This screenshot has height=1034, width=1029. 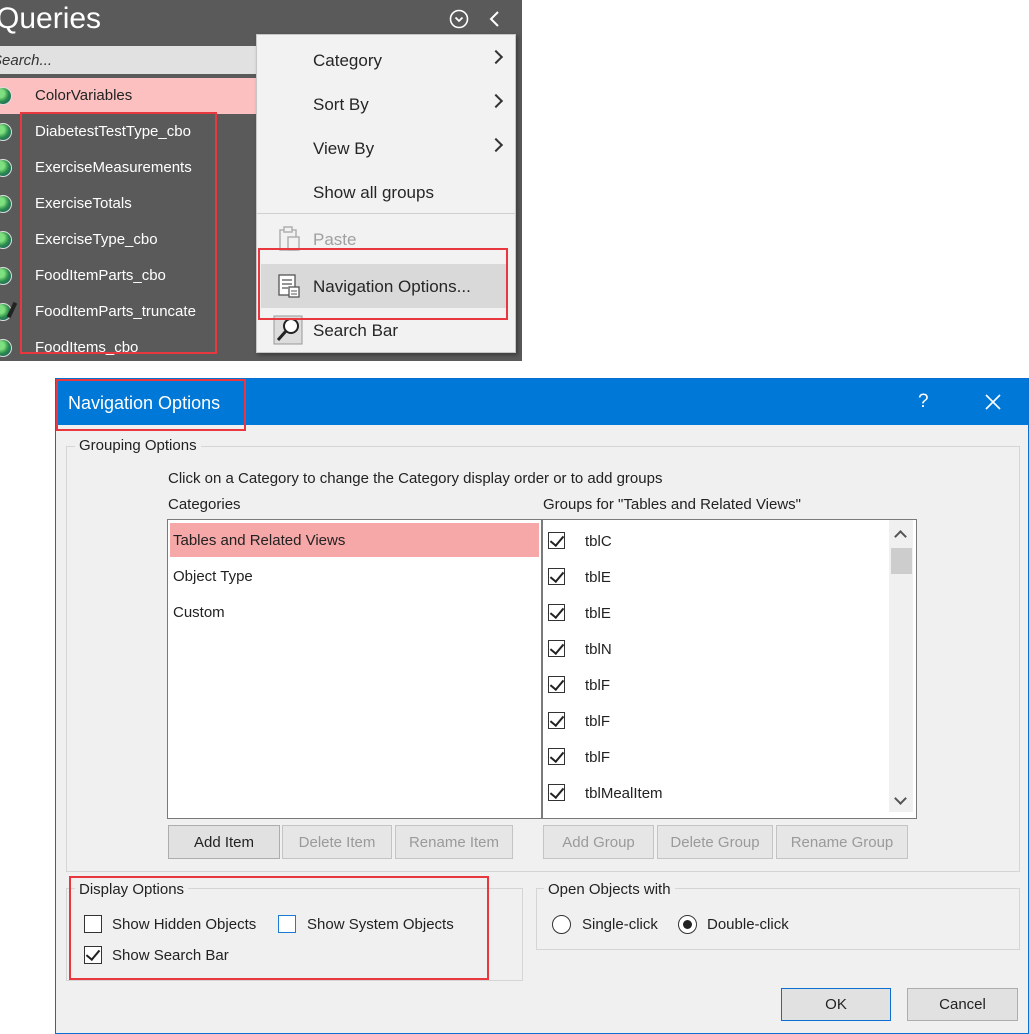 I want to click on category-label: Custom, so click(x=199, y=612).